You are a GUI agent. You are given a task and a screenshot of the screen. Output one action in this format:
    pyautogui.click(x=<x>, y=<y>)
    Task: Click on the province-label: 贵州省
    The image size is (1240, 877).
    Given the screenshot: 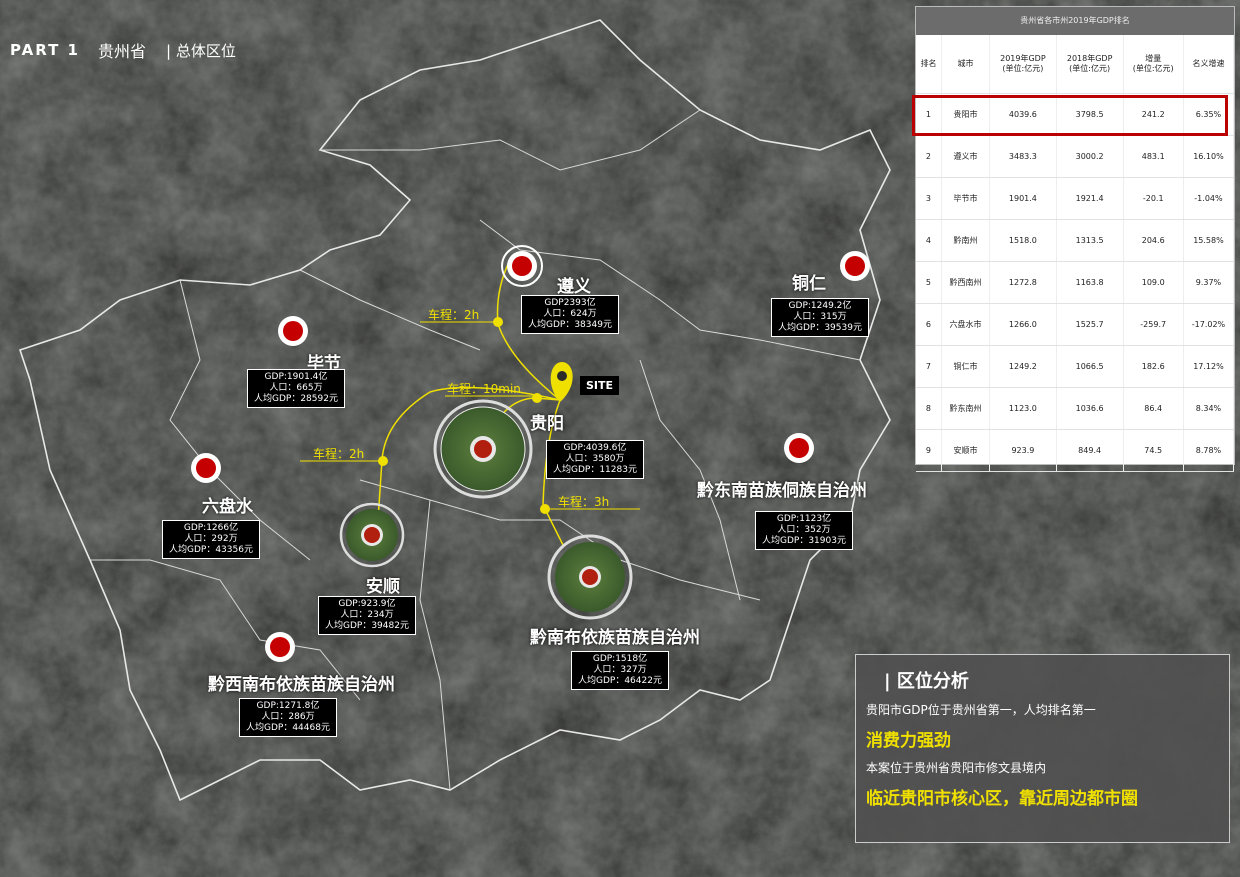 What is the action you would take?
    pyautogui.click(x=122, y=51)
    